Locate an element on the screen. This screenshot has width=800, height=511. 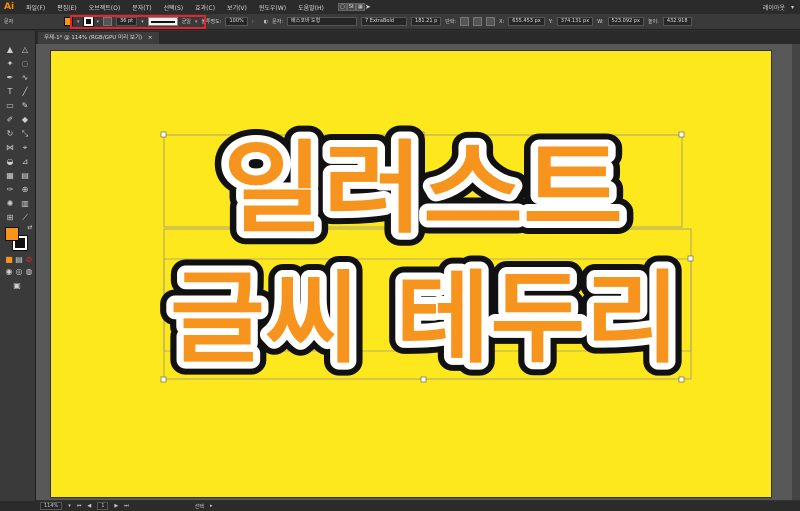
artboard-tool-icon: ⊞ is located at coordinates (10, 218).